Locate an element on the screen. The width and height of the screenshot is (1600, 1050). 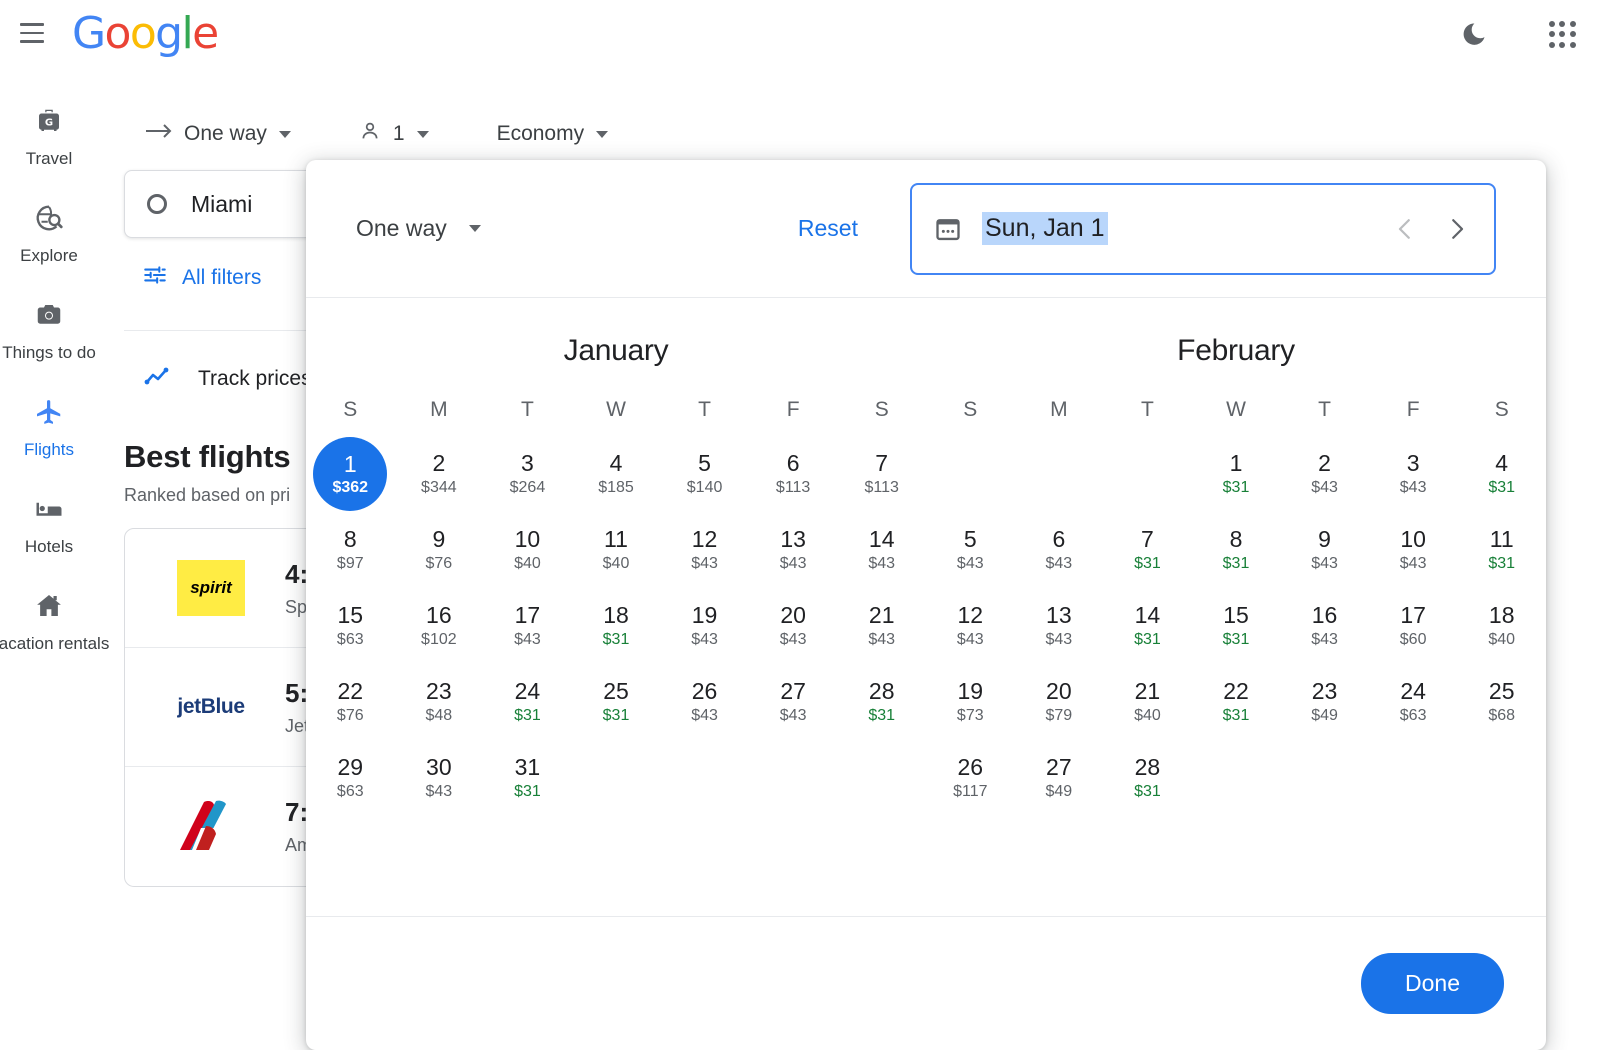
calendar-day: 2 $344 is located at coordinates (439, 474).